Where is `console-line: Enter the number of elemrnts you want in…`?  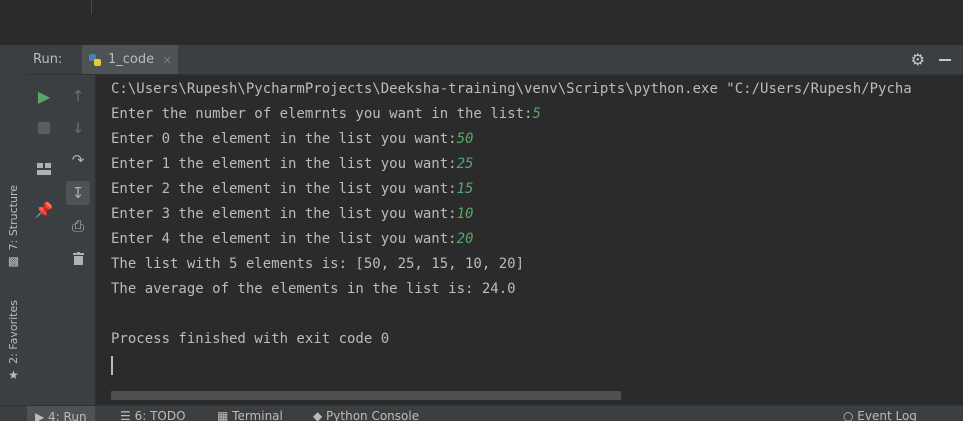 console-line: Enter the number of elemrnts you want in… is located at coordinates (326, 114).